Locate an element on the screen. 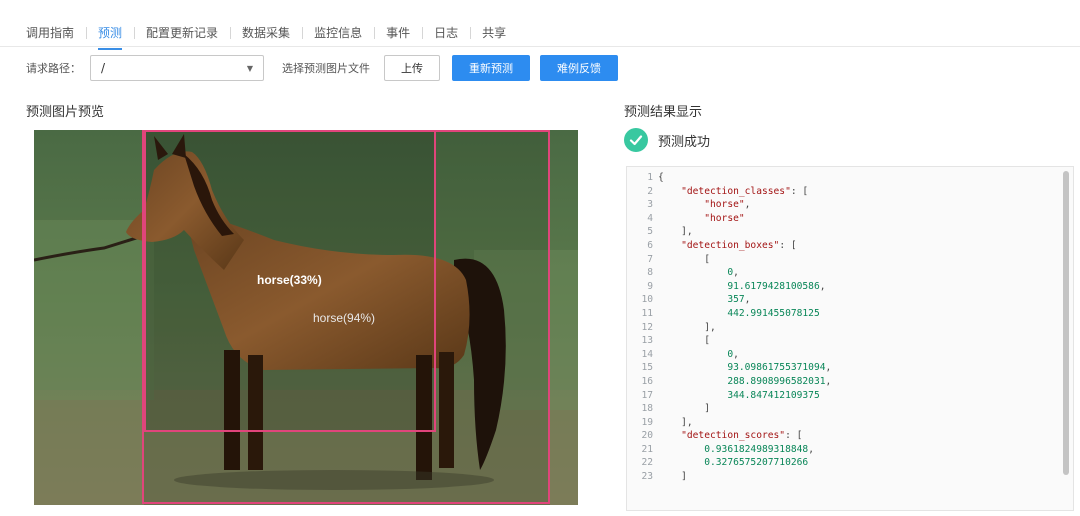 The image size is (1080, 516). code-line: { is located at coordinates (661, 177).